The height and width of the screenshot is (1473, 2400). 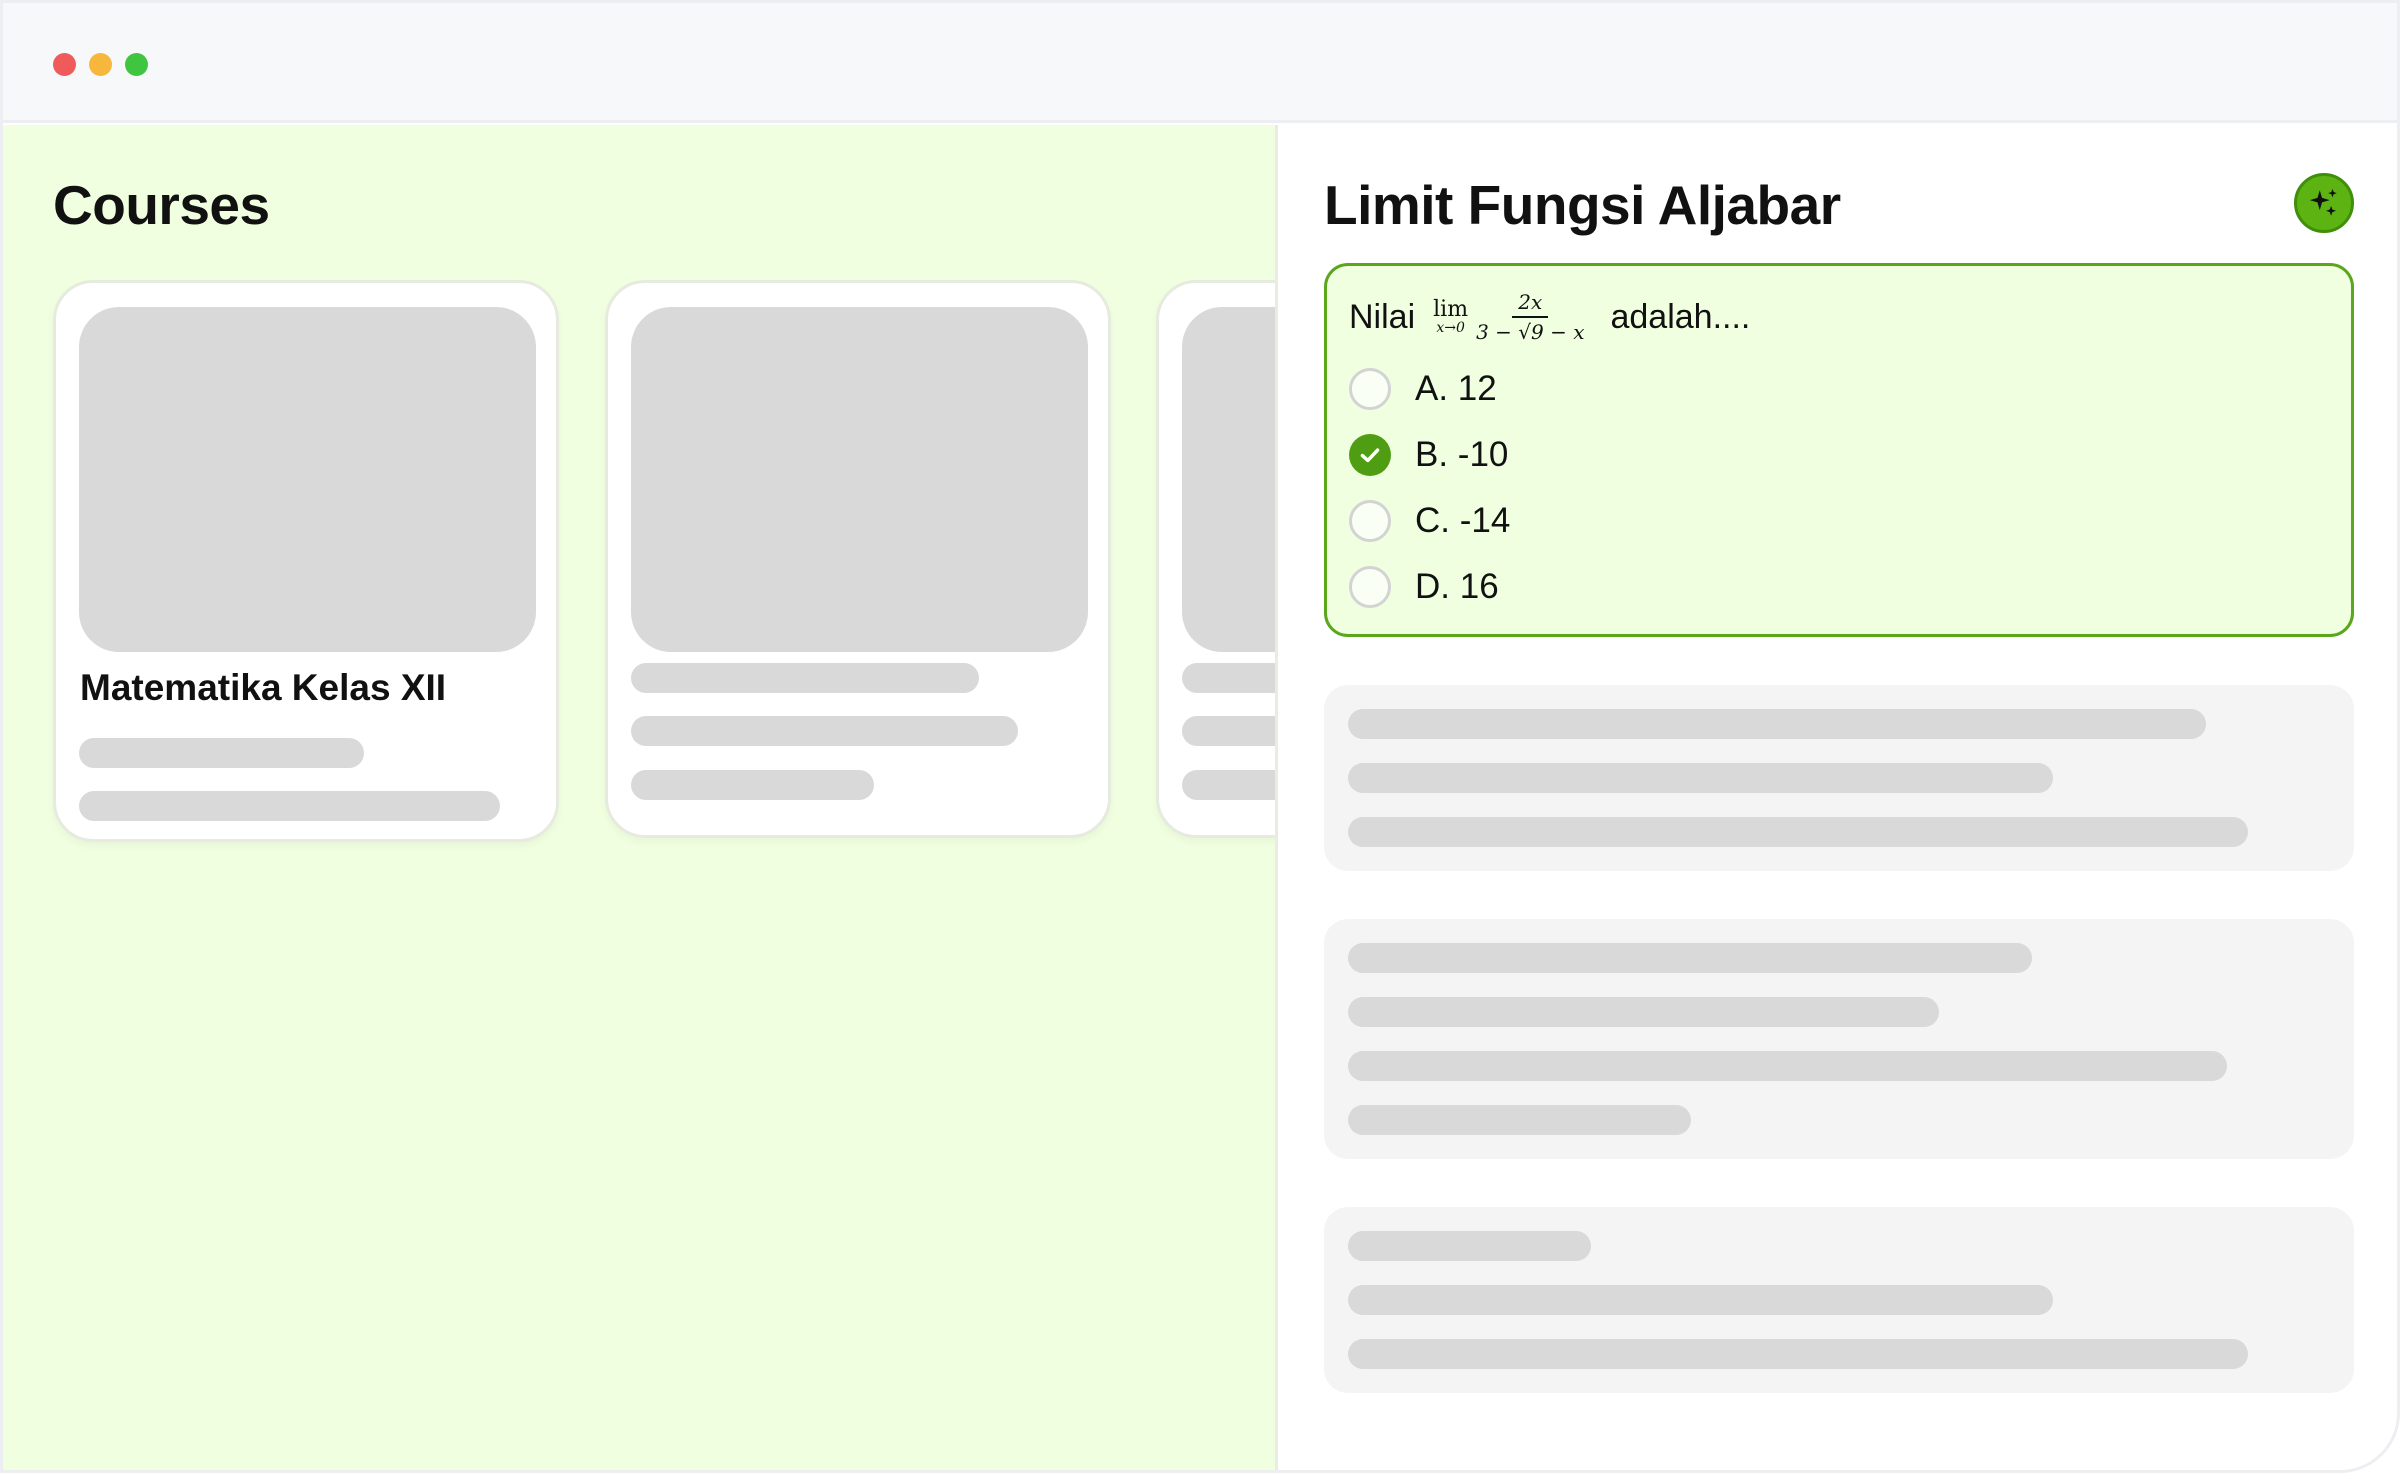 What do you see at coordinates (1457, 586) in the screenshot?
I see `option-label: D. 16` at bounding box center [1457, 586].